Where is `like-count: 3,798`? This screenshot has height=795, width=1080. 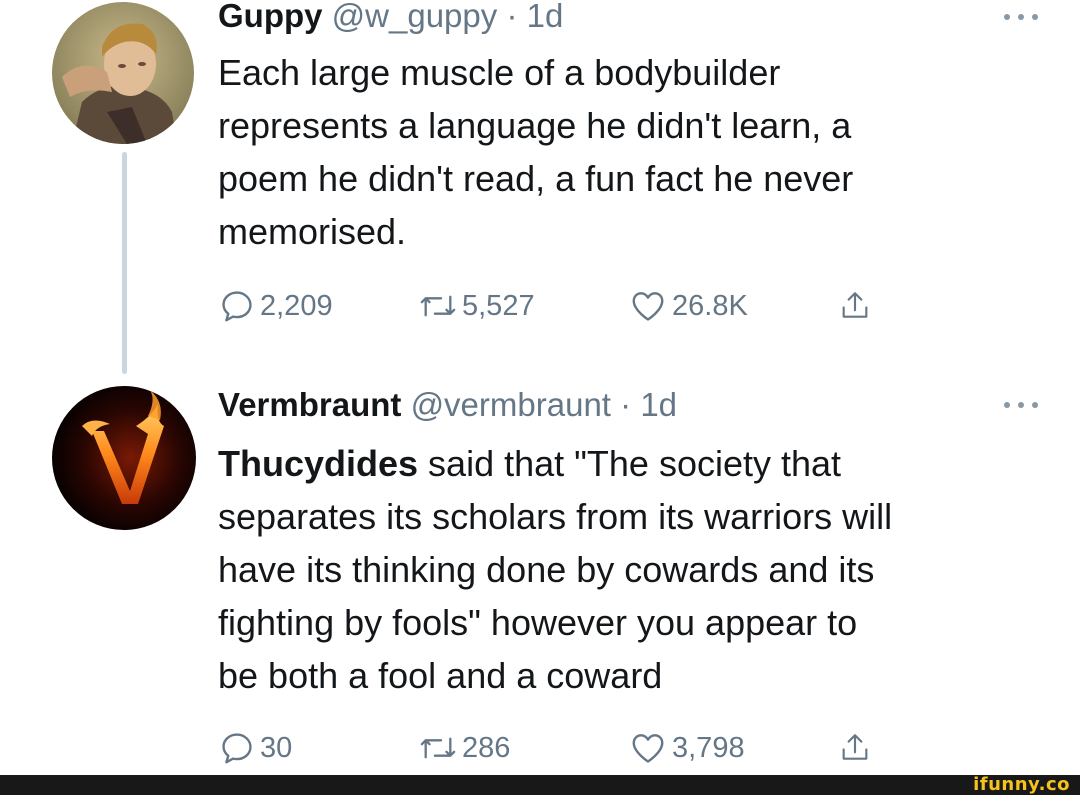 like-count: 3,798 is located at coordinates (708, 747).